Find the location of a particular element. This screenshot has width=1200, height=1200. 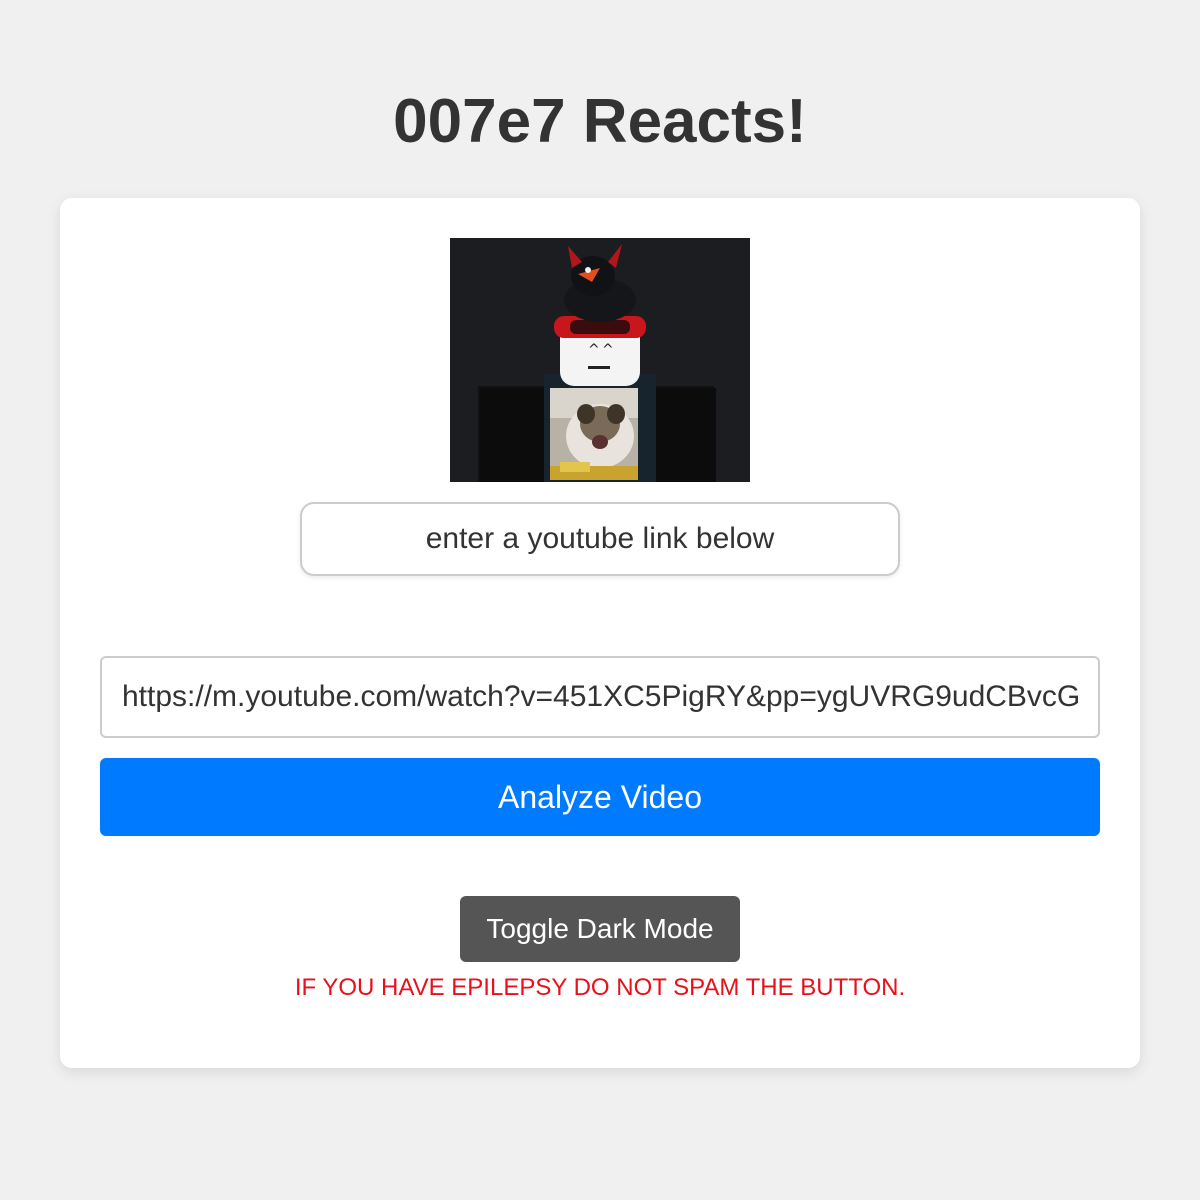

prompt-label: enter a youtube link below is located at coordinates (600, 539).